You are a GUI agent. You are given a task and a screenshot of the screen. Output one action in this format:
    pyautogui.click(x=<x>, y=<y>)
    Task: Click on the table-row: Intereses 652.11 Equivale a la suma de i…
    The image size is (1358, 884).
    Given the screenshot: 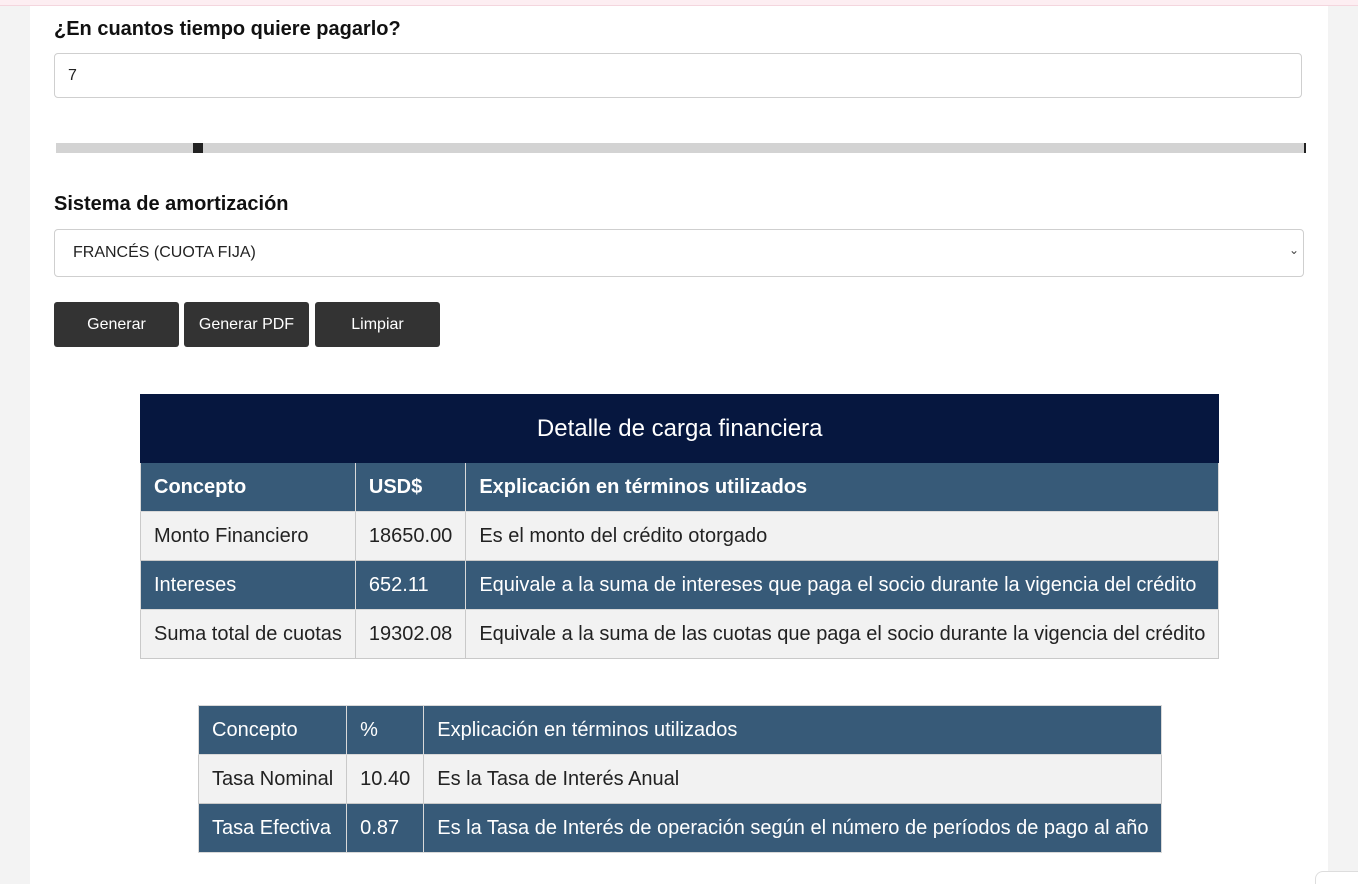 What is the action you would take?
    pyautogui.click(x=680, y=585)
    